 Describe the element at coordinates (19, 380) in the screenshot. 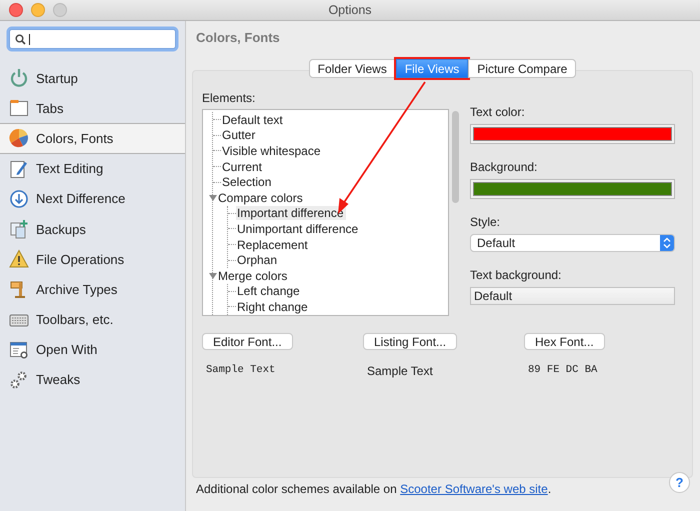

I see `gears-icon` at that location.